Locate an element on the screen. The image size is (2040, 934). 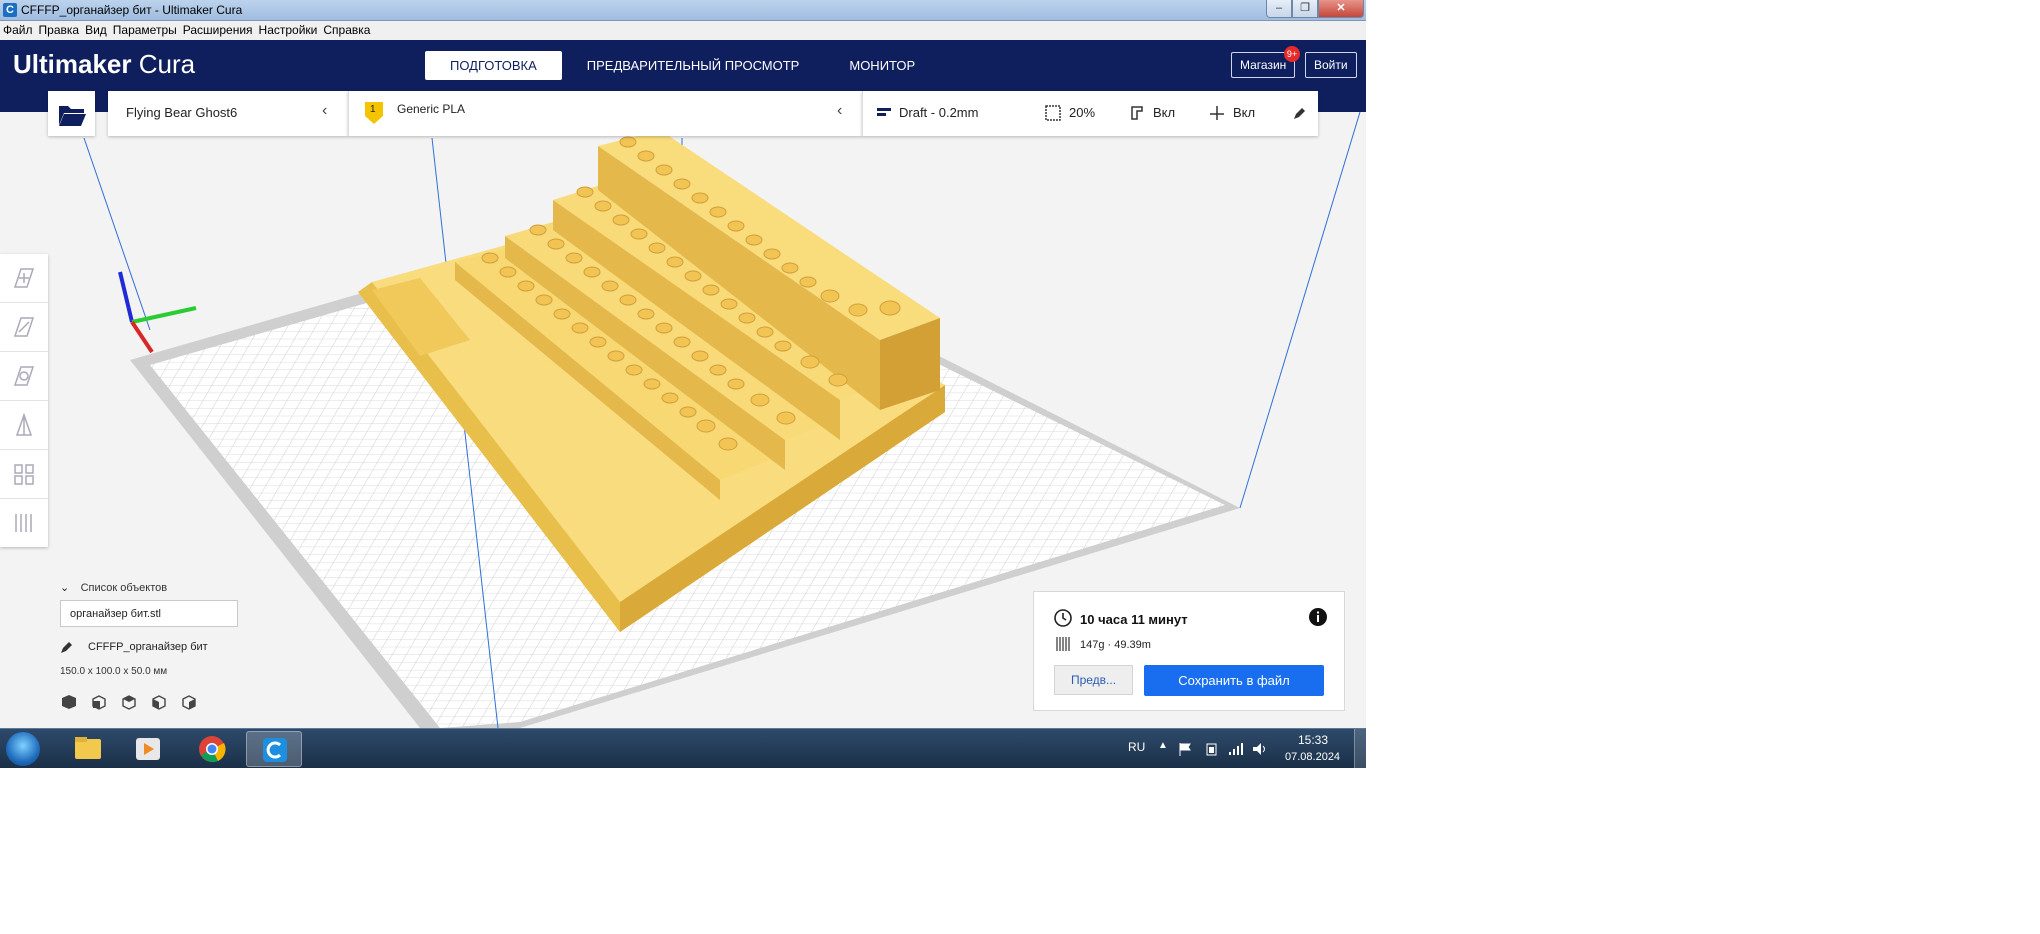
mirror-tool is located at coordinates (24, 425).